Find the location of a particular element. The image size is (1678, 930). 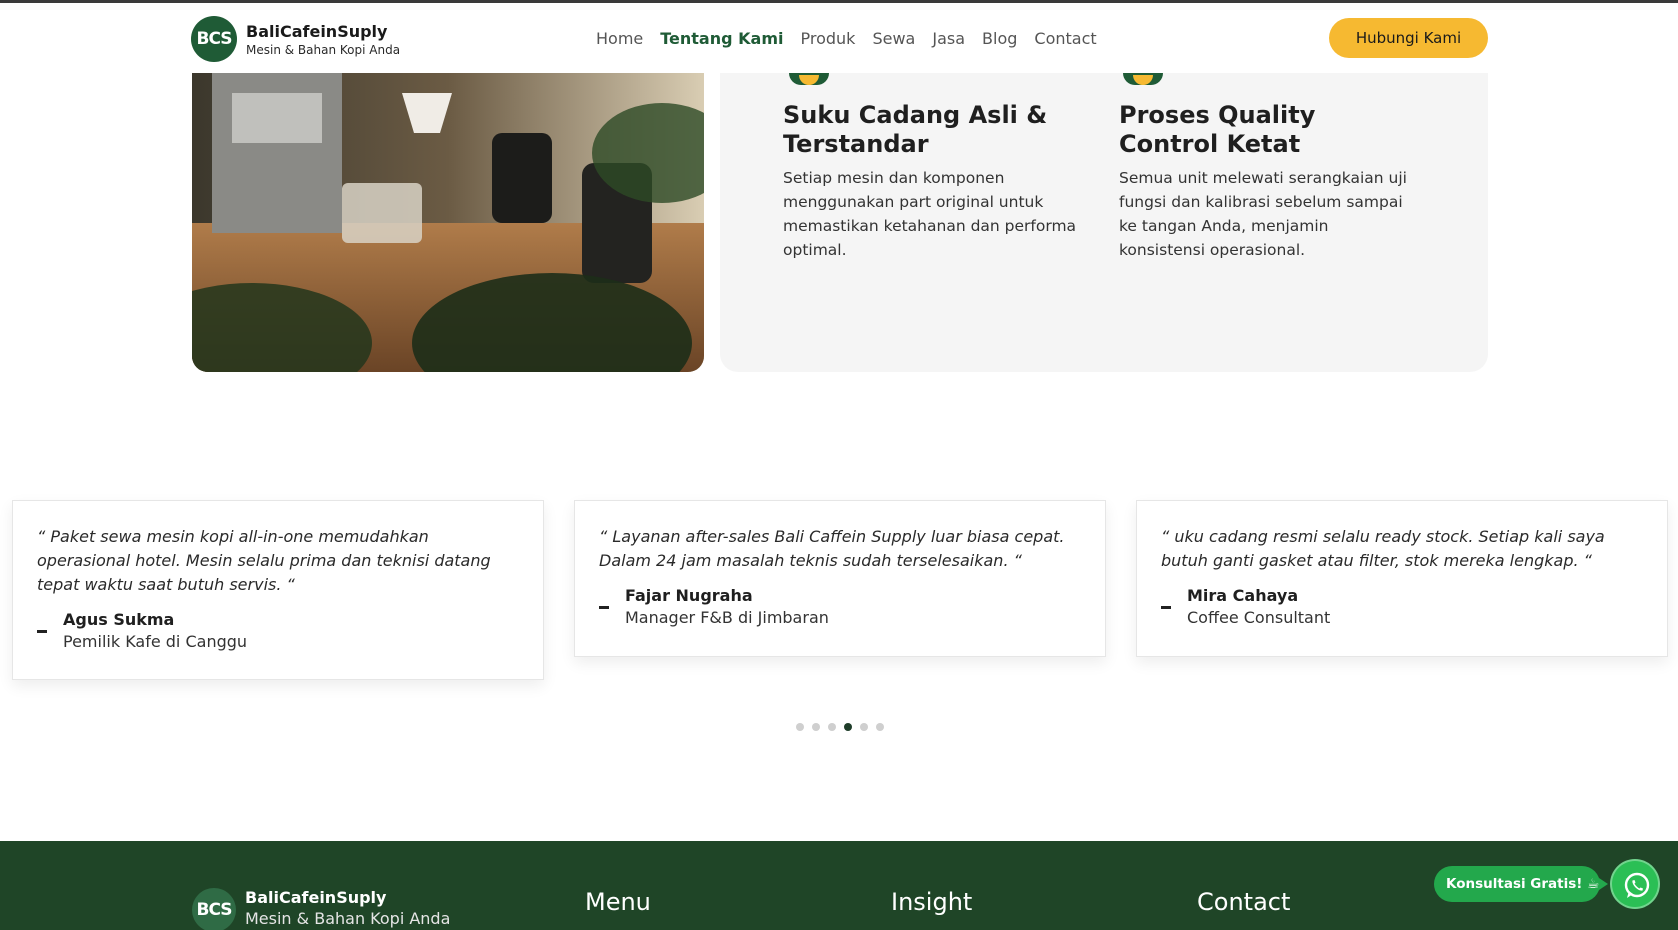

nav-tentang-kami: Tentang Kami is located at coordinates (721, 38).